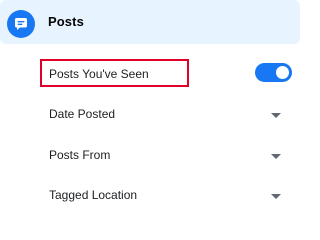 The image size is (320, 240). I want to click on filter-label-tagged-location: Tagged Location, so click(93, 195).